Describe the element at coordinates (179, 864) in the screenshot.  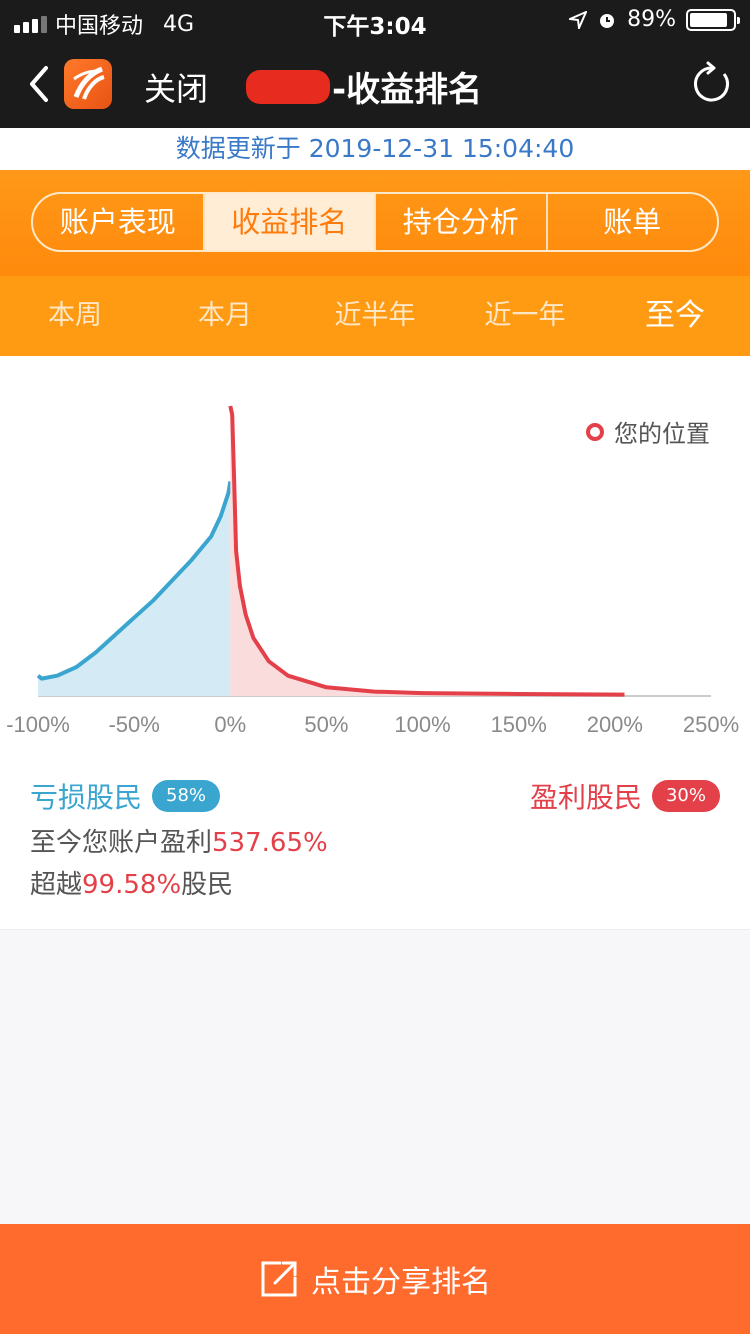
I see `summary-text: 至今您账户盈利537.65% 超越99.58%股民` at that location.